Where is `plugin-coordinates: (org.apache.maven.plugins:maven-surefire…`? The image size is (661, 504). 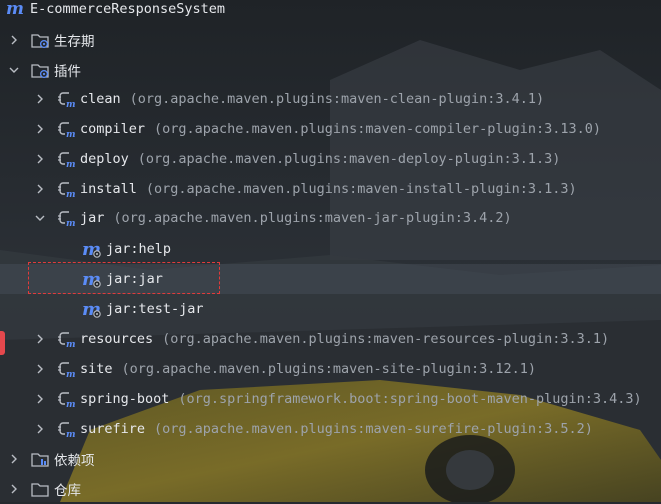 plugin-coordinates: (org.apache.maven.plugins:maven-surefire… is located at coordinates (373, 429).